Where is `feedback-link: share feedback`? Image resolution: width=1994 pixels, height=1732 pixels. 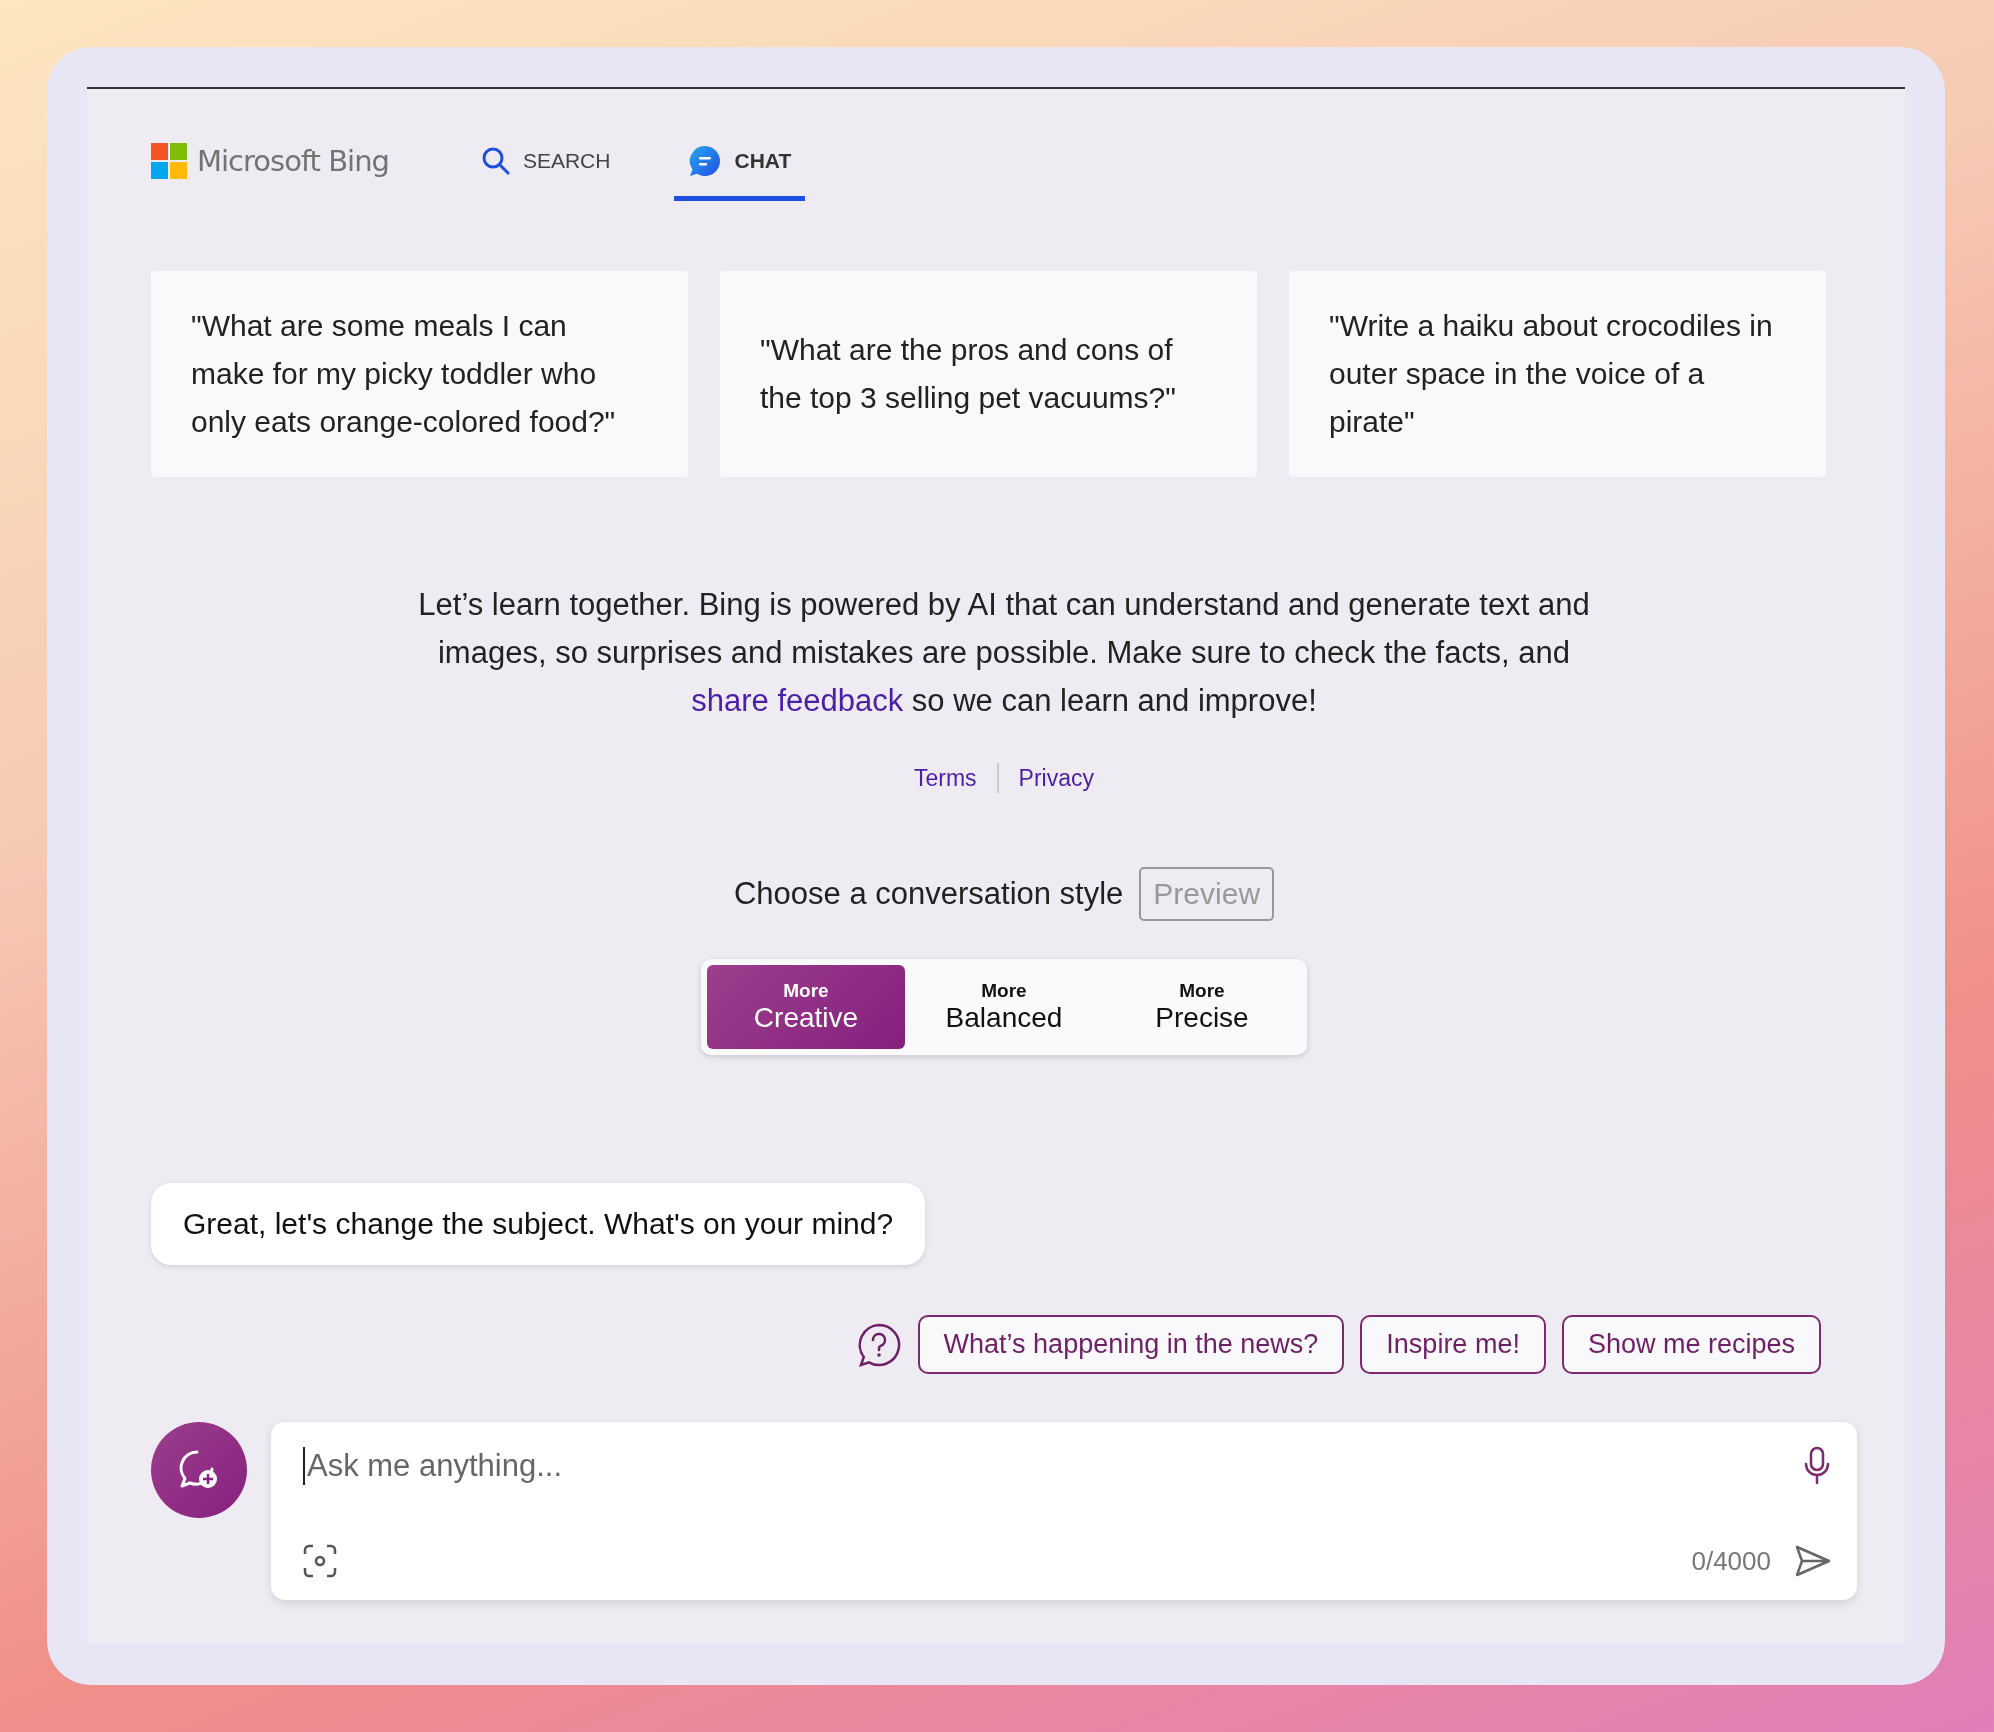 feedback-link: share feedback is located at coordinates (797, 700).